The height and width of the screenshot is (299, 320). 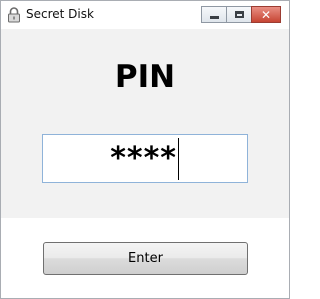 What do you see at coordinates (145, 15) in the screenshot?
I see `title-bar: Secret Disk ✕` at bounding box center [145, 15].